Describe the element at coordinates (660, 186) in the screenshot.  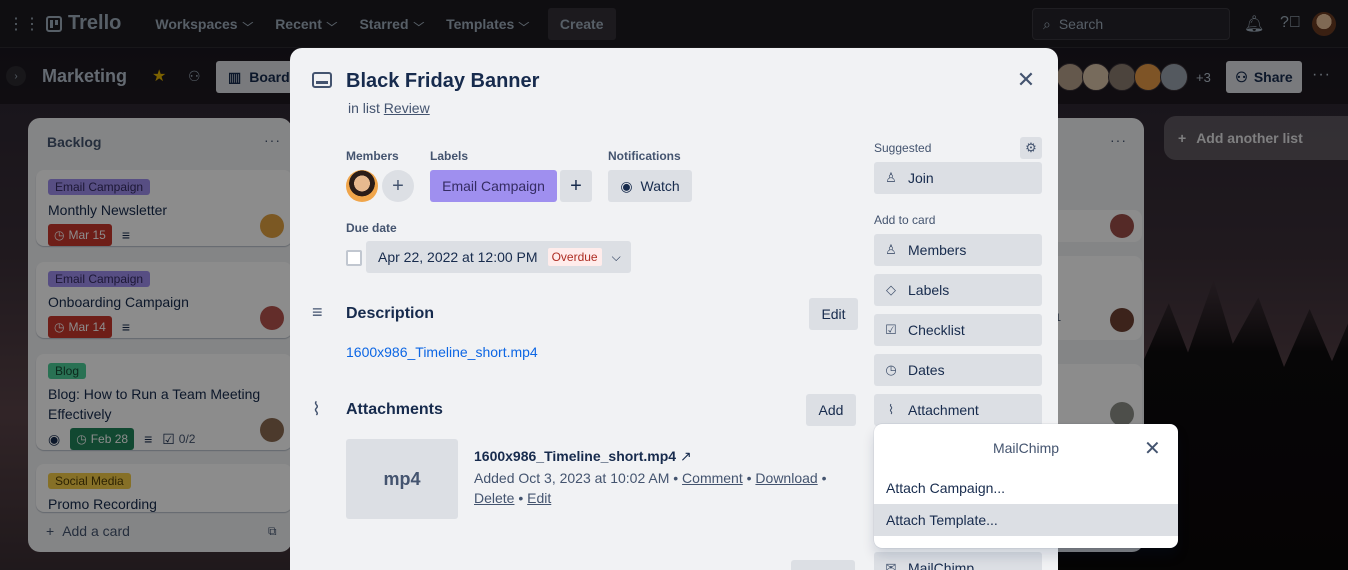
I see `watch-label: Watch` at that location.